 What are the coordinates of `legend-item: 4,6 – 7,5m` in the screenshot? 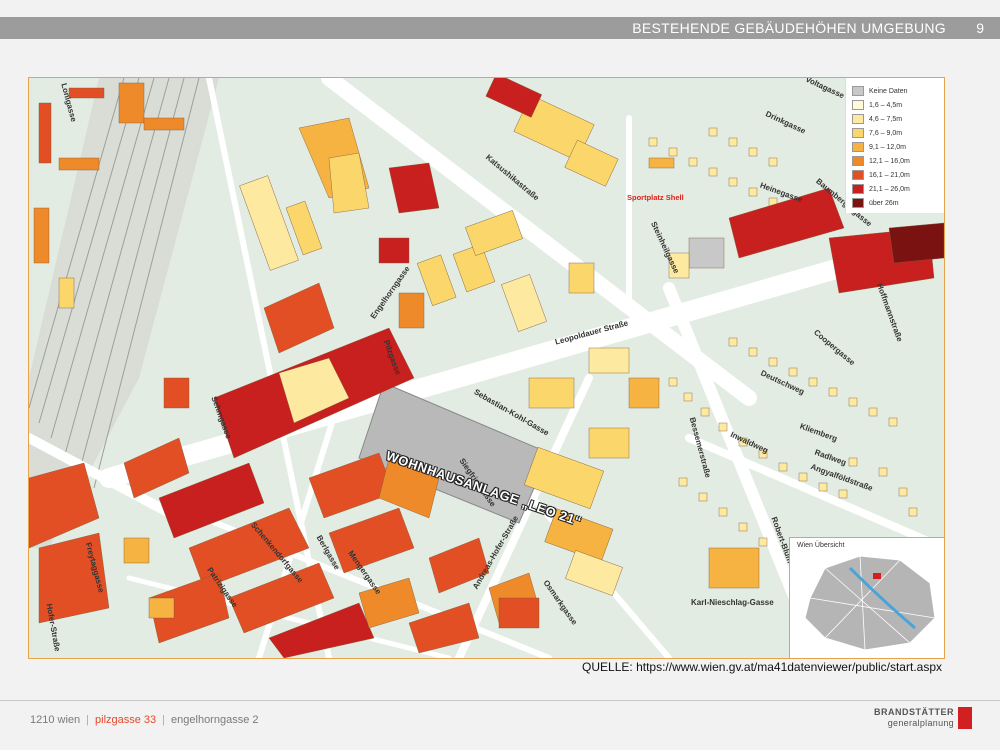 It's located at (877, 119).